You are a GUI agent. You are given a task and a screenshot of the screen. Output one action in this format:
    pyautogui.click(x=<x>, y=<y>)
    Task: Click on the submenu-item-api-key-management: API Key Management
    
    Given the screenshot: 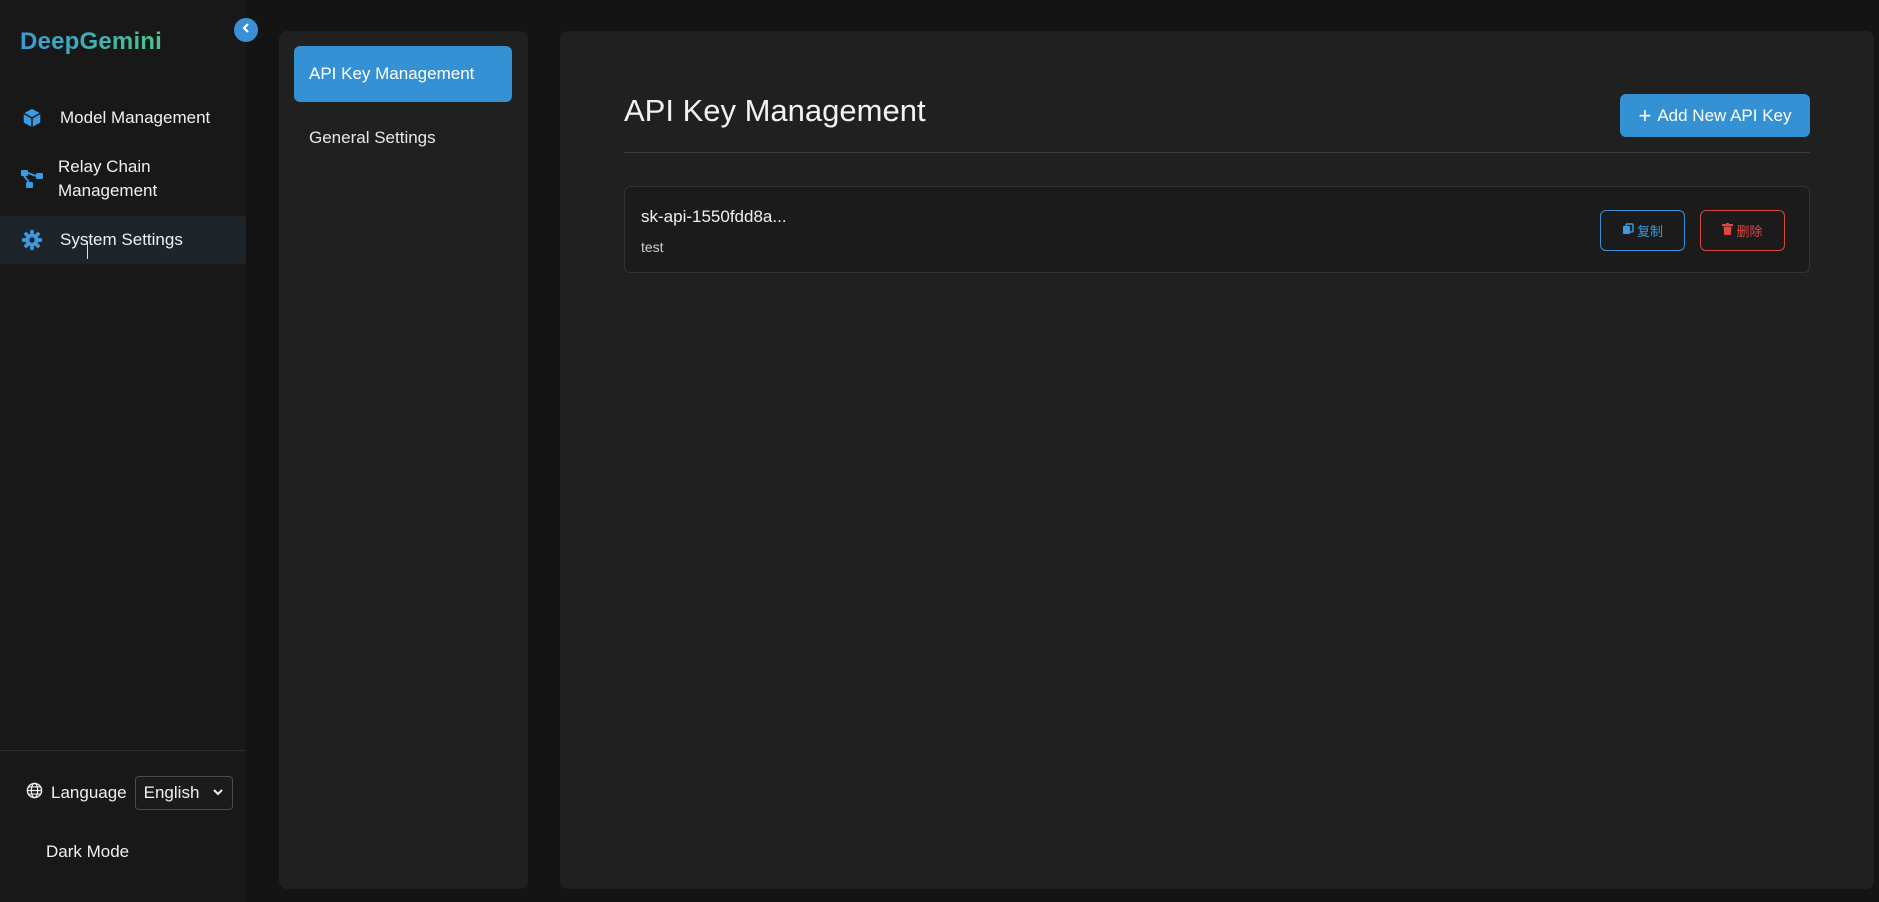 What is the action you would take?
    pyautogui.click(x=403, y=74)
    